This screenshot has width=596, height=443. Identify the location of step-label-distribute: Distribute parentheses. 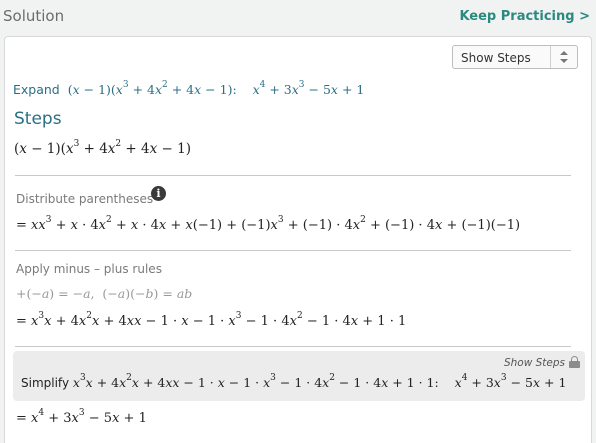
(85, 199).